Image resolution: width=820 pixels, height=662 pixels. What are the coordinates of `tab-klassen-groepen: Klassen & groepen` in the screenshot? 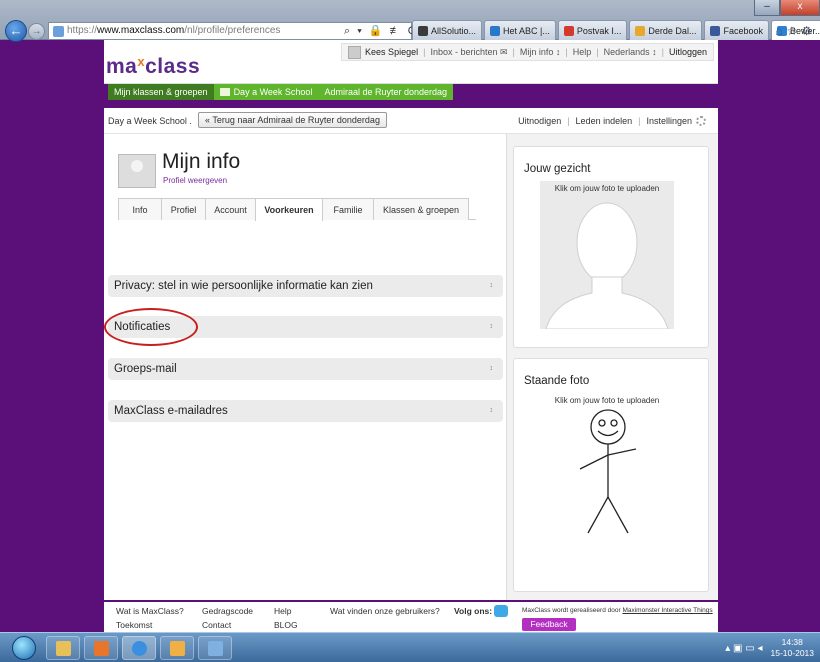 It's located at (421, 209).